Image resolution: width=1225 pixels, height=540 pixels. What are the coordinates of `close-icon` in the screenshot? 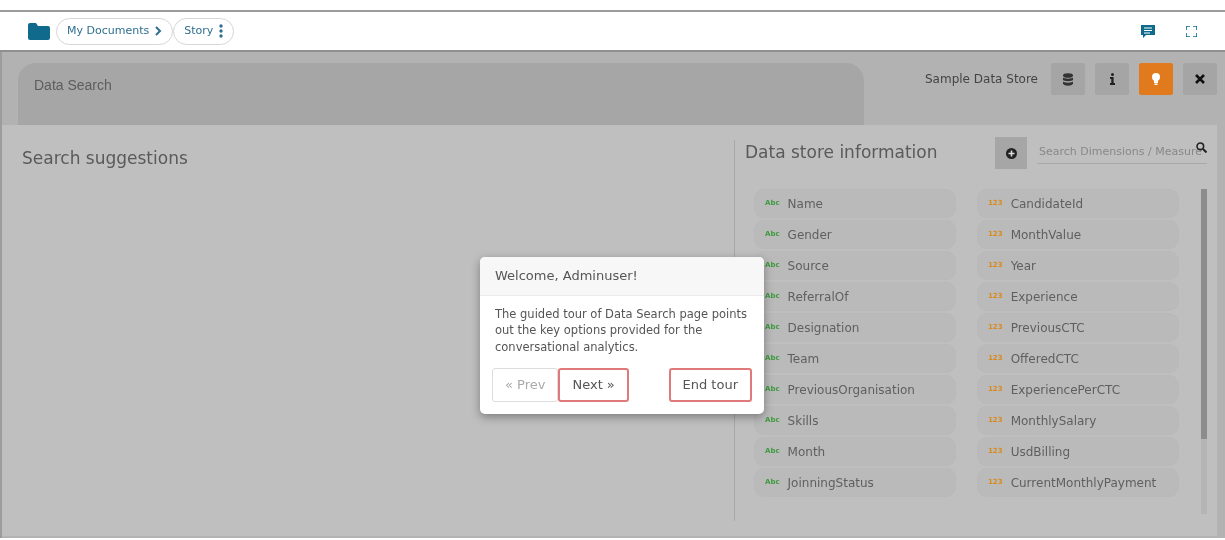 It's located at (1200, 79).